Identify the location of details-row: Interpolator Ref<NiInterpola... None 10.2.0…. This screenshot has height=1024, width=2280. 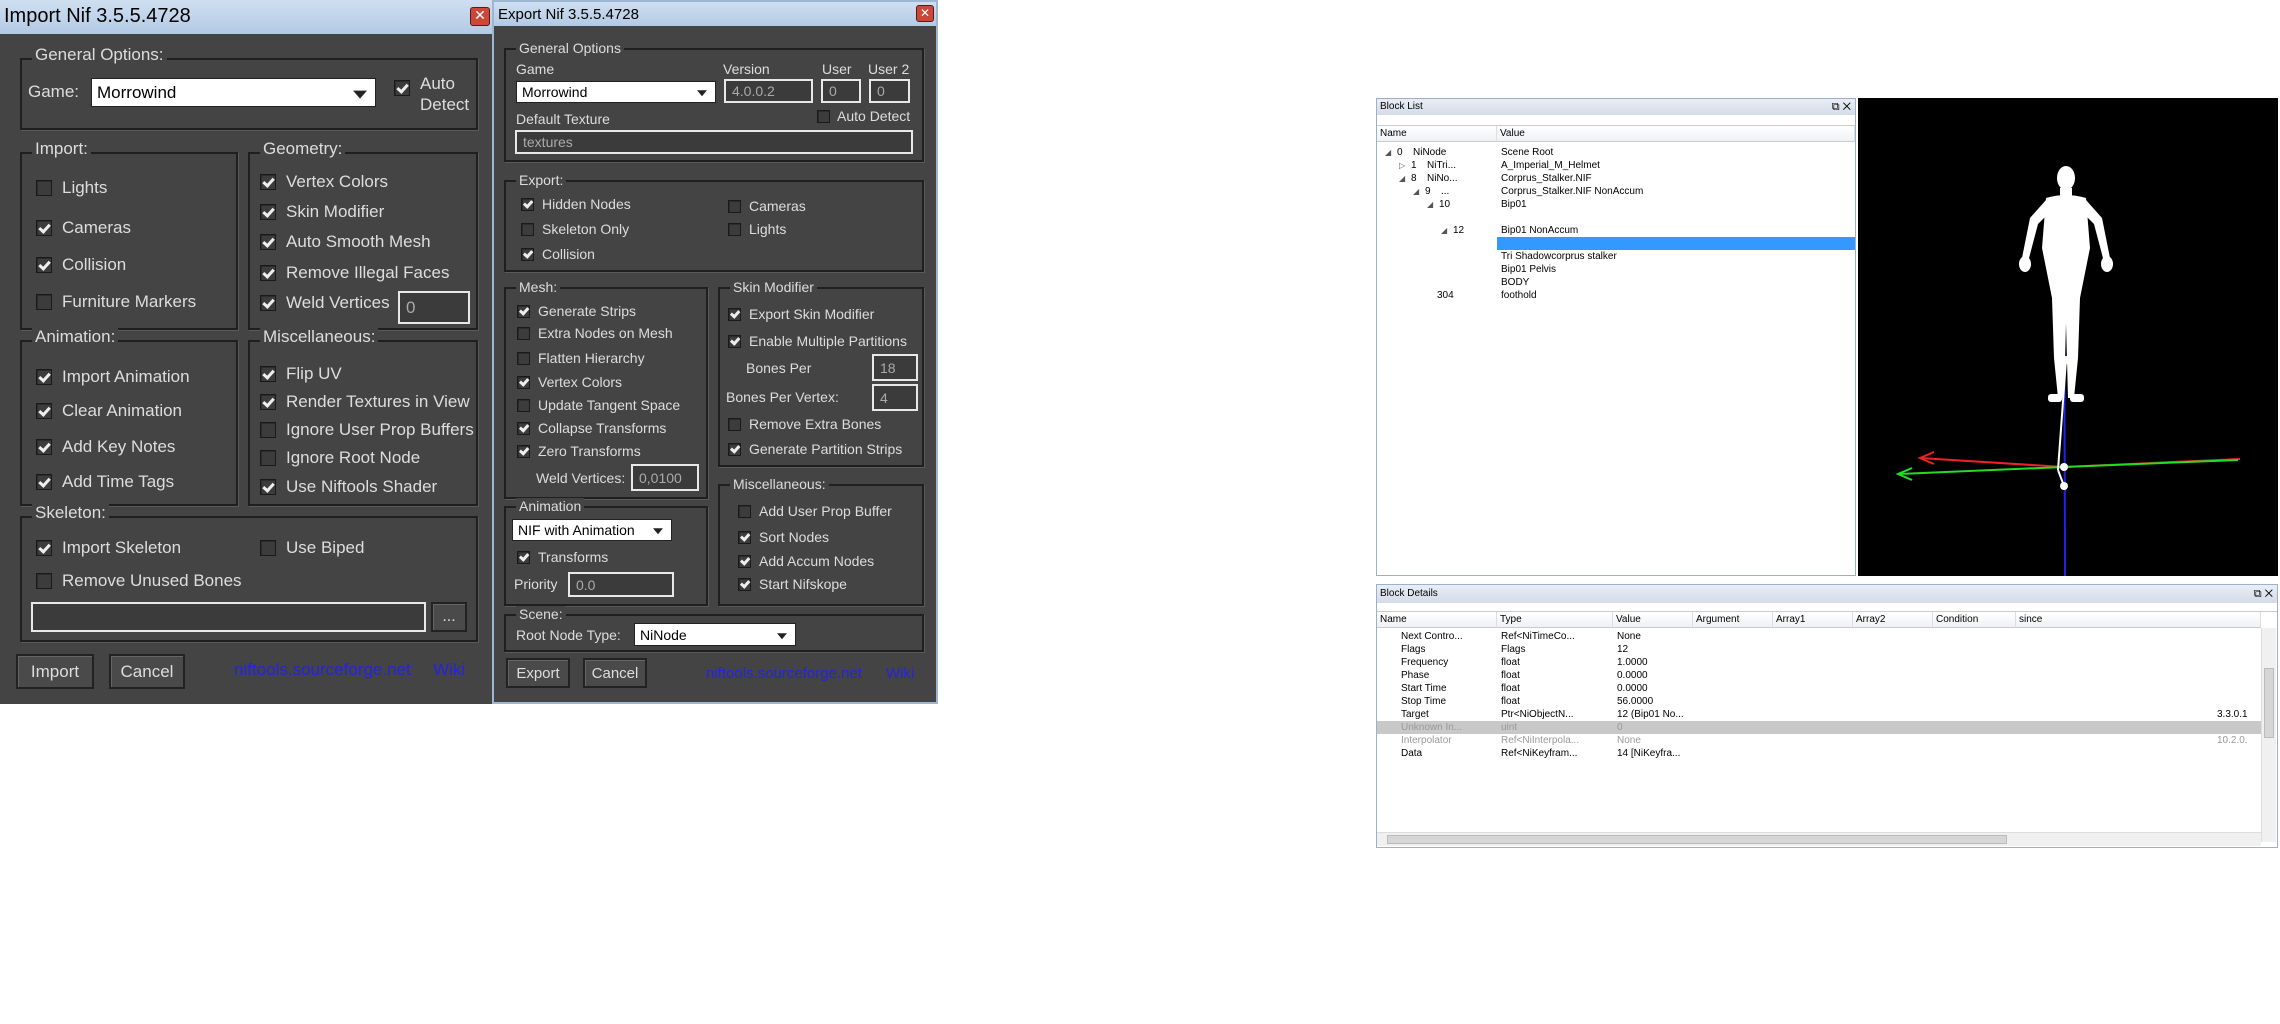
(1819, 740).